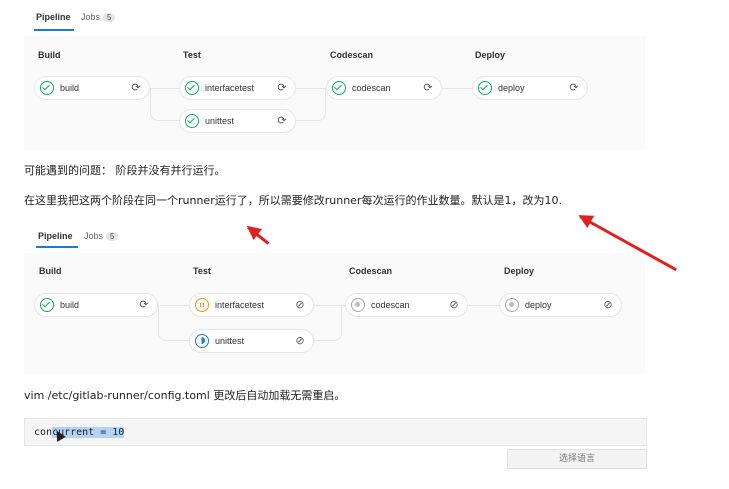  I want to click on job-codescan: codescan ⊘, so click(406, 305).